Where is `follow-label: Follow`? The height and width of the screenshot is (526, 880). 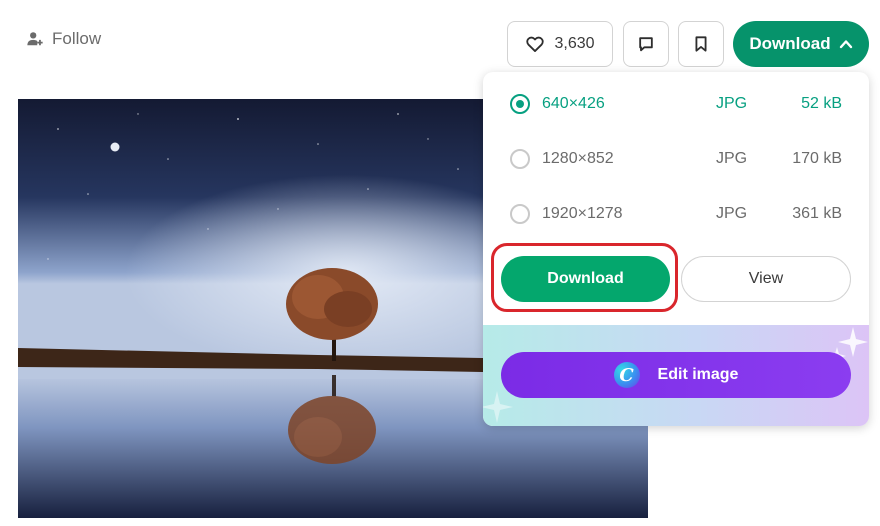
follow-label: Follow is located at coordinates (77, 38).